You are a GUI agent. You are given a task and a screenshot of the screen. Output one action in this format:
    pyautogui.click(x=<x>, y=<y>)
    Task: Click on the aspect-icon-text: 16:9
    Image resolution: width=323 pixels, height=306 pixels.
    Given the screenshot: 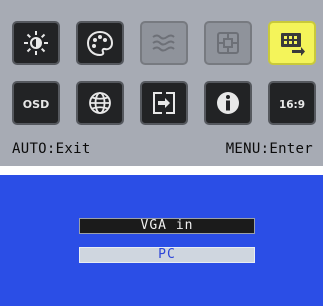 What is the action you would take?
    pyautogui.click(x=292, y=105)
    